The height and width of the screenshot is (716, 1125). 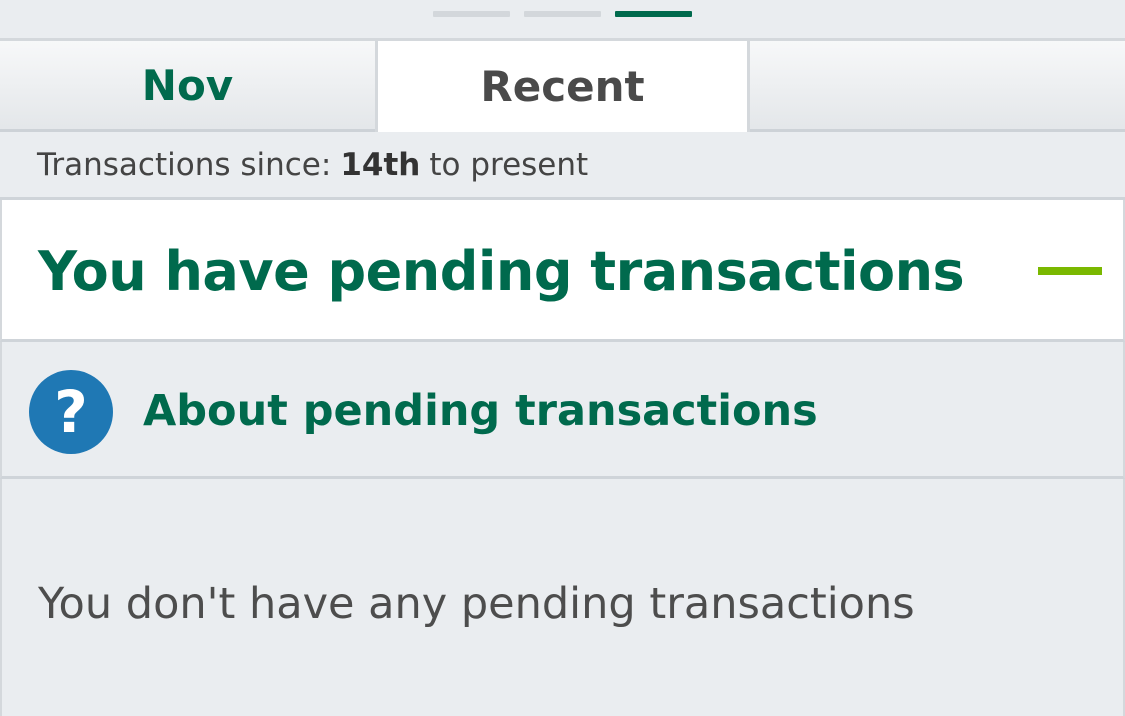 What do you see at coordinates (937, 86) in the screenshot?
I see `tab-placeholder` at bounding box center [937, 86].